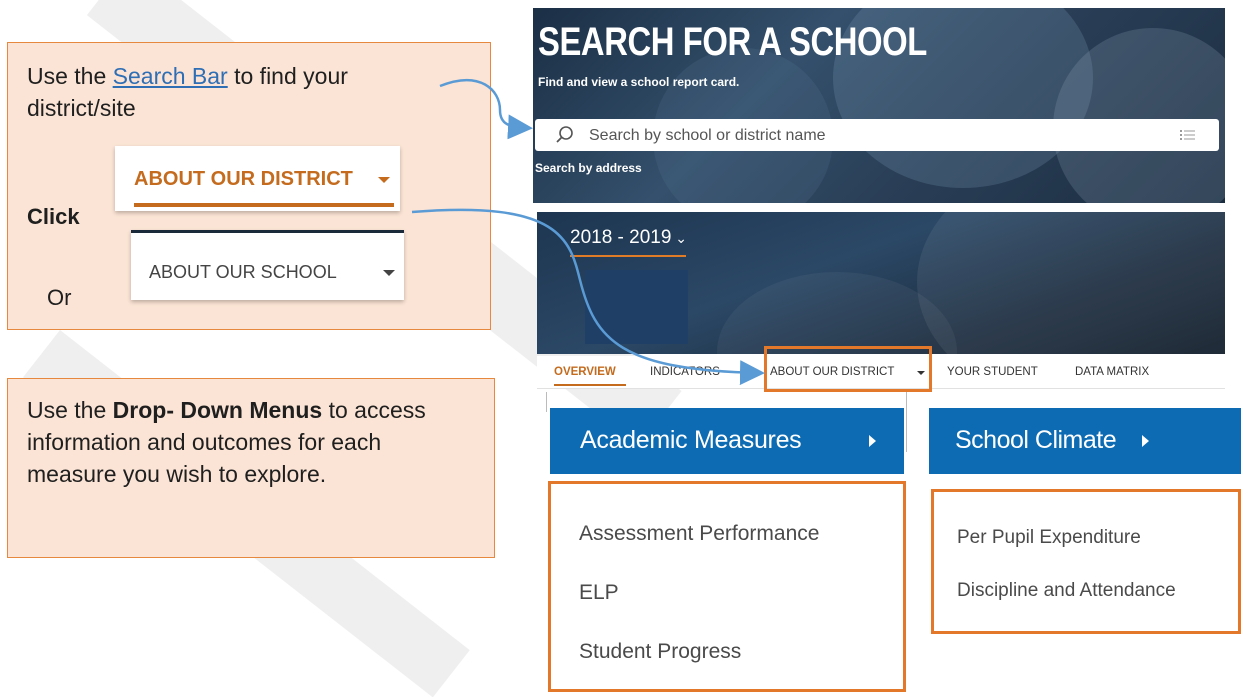 The width and height of the screenshot is (1241, 697). Describe the element at coordinates (588, 297) in the screenshot. I see `arrow-to-district-tab` at that location.